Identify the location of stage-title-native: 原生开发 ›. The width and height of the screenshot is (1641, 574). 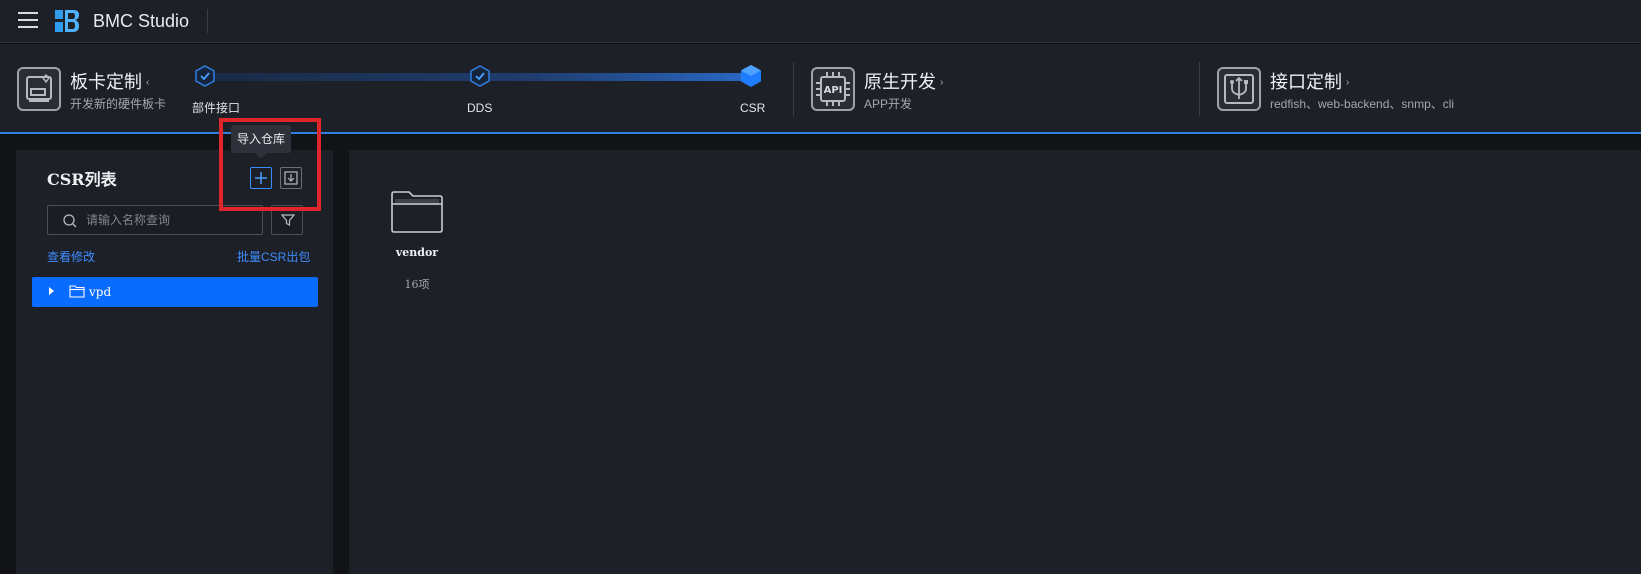
(903, 82).